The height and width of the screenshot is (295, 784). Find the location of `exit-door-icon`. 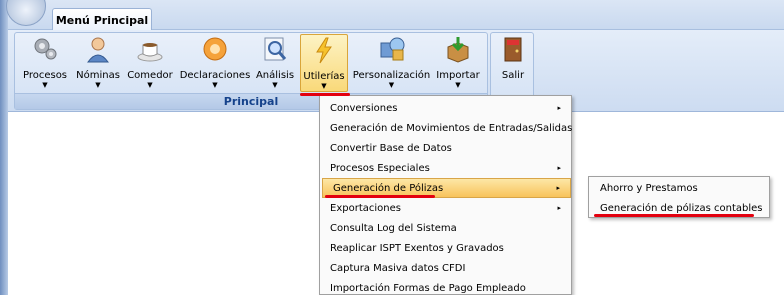

exit-door-icon is located at coordinates (513, 49).